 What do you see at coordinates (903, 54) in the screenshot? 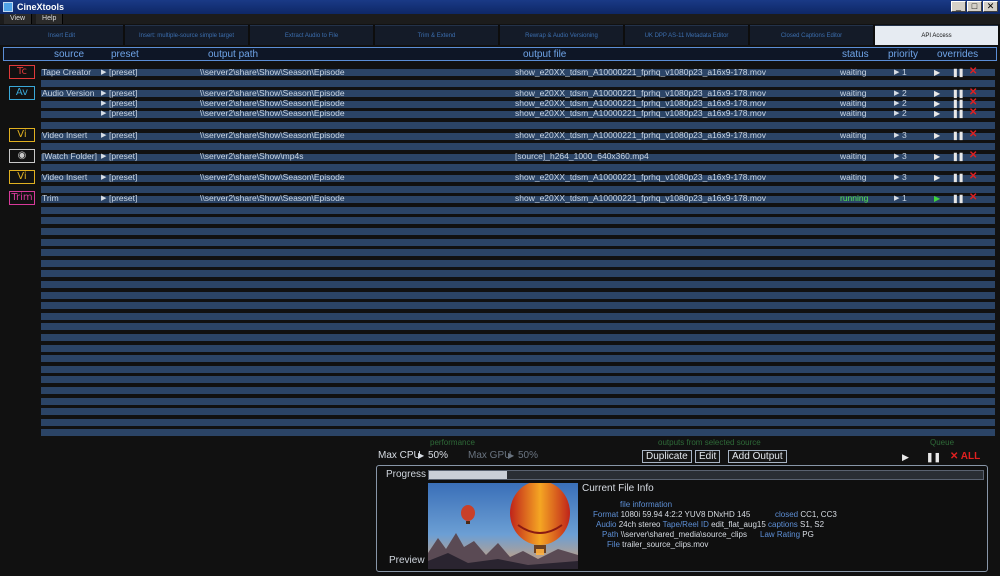
I see `column-header-priority: priority` at bounding box center [903, 54].